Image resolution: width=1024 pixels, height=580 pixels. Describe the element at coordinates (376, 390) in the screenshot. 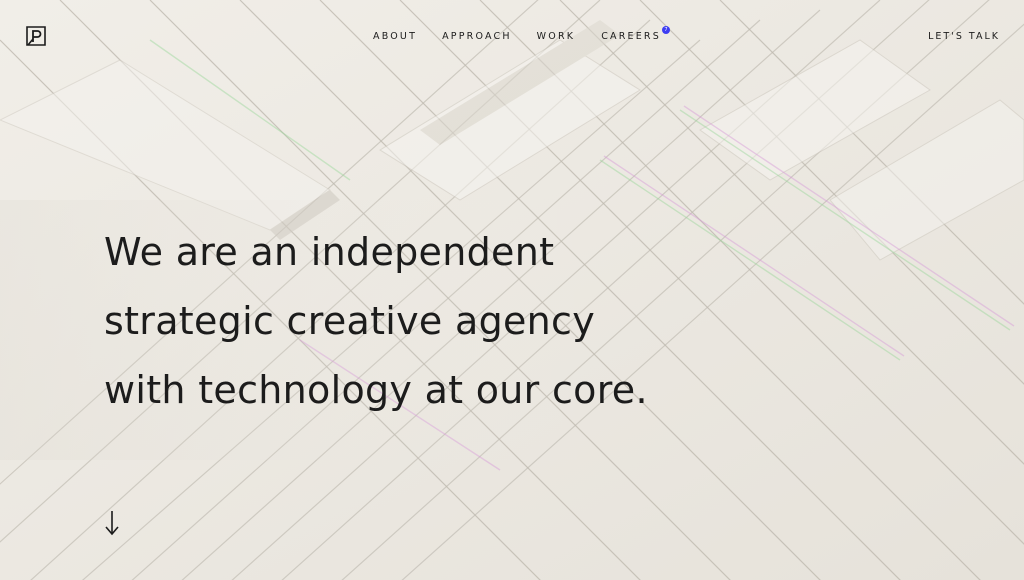

I see `hero-line: with technology at our core.` at that location.